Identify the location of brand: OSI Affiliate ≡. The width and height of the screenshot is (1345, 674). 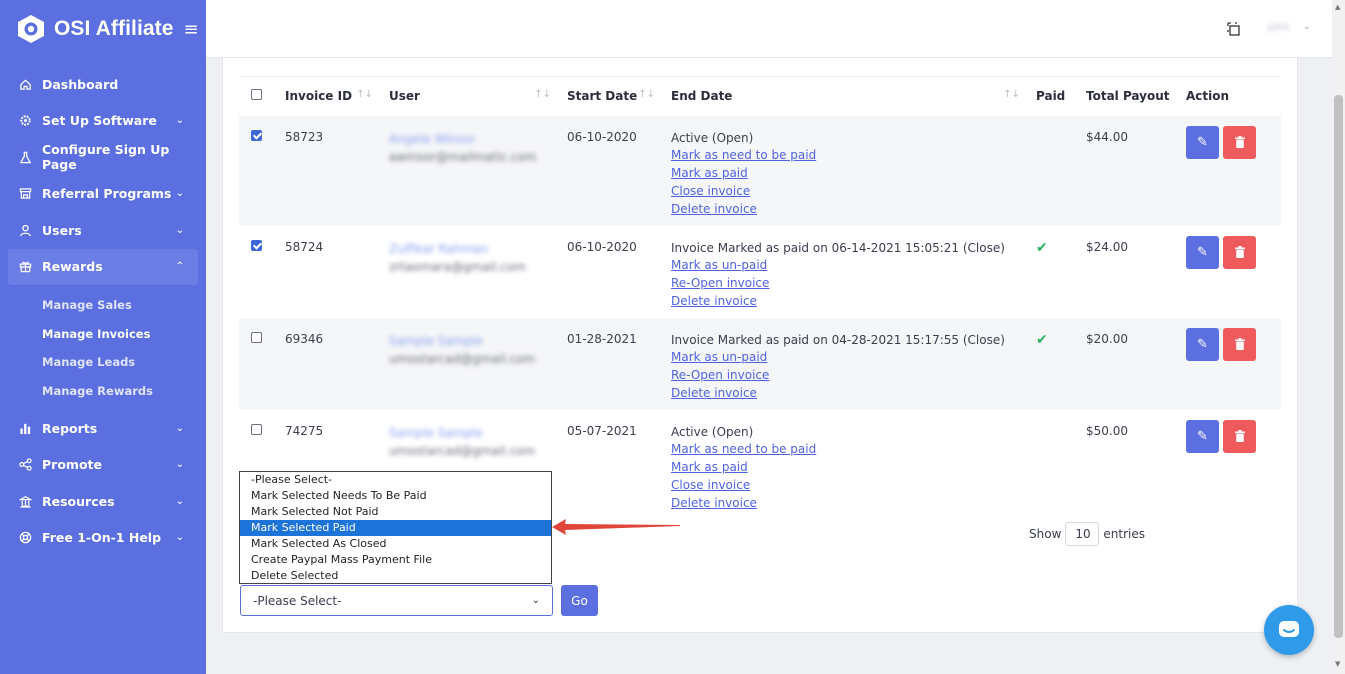
(103, 29).